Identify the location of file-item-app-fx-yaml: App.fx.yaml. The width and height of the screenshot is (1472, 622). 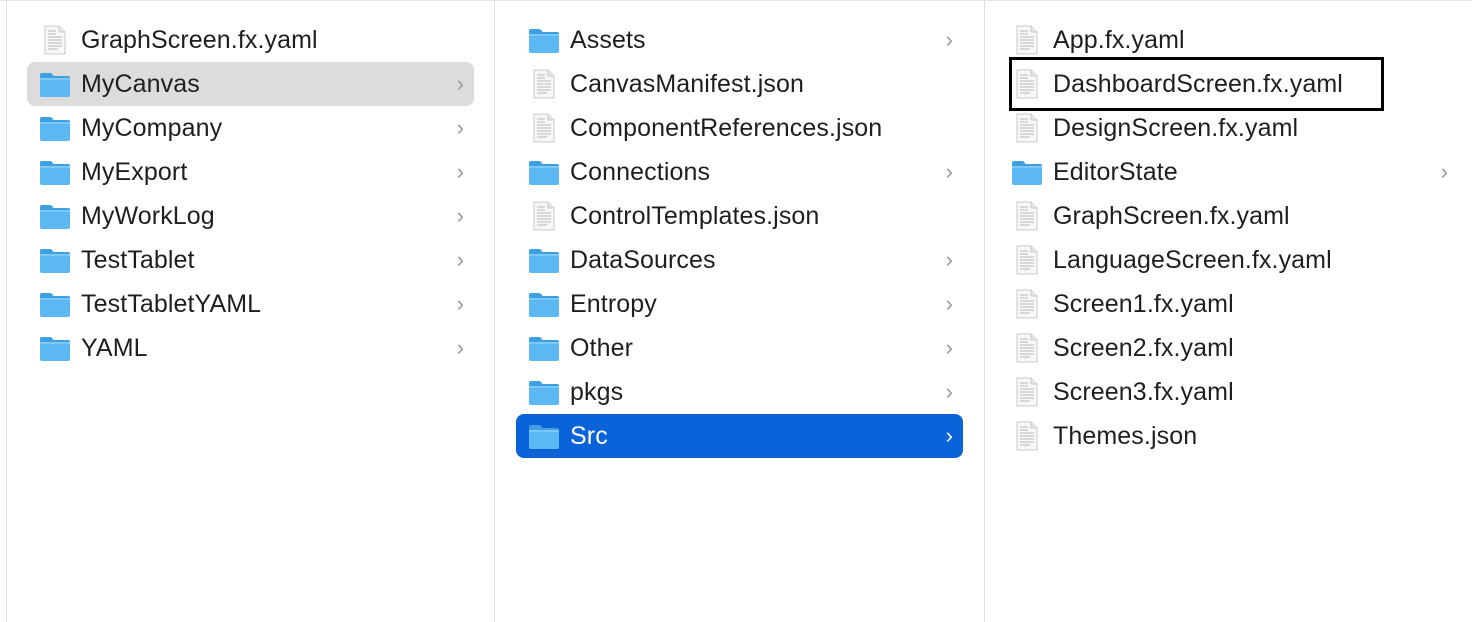
(1228, 40).